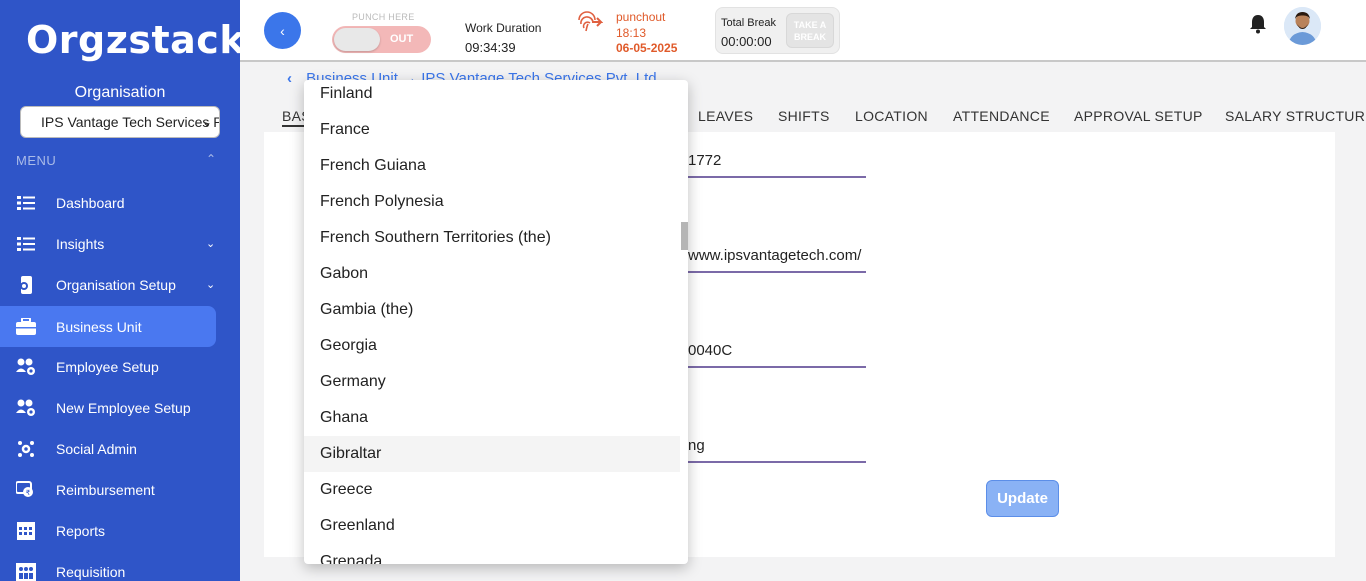 This screenshot has width=1366, height=581. Describe the element at coordinates (123, 407) in the screenshot. I see `sidebar-item-label: New Employee Setup` at that location.